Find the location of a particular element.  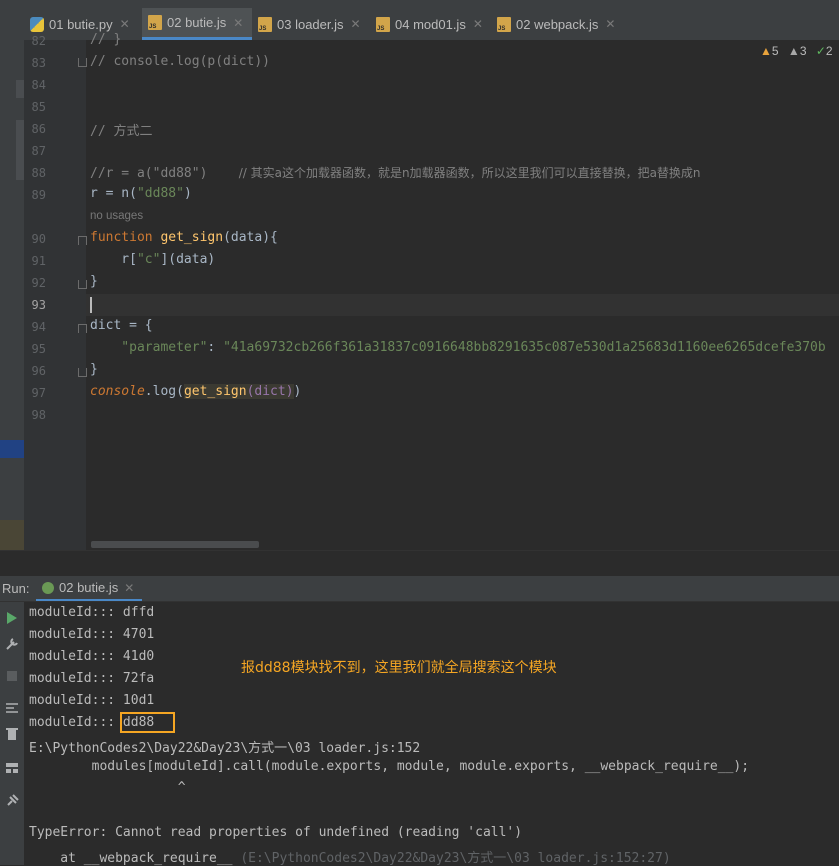

tab-04-mod01-js: 04 mod01.js ✕ is located at coordinates (429, 24).